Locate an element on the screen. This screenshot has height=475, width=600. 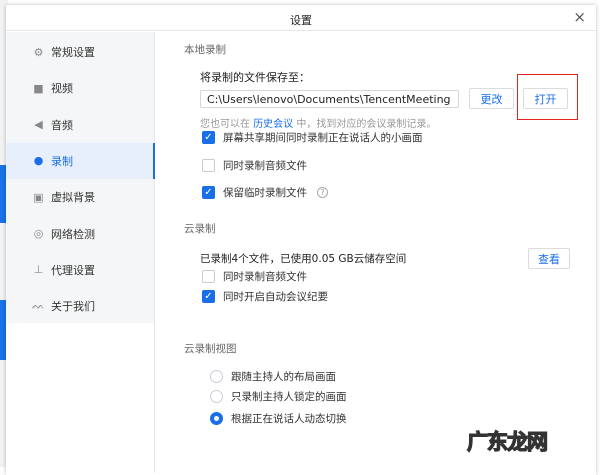
sidebar-item-label: 常规设置 is located at coordinates (73, 52).